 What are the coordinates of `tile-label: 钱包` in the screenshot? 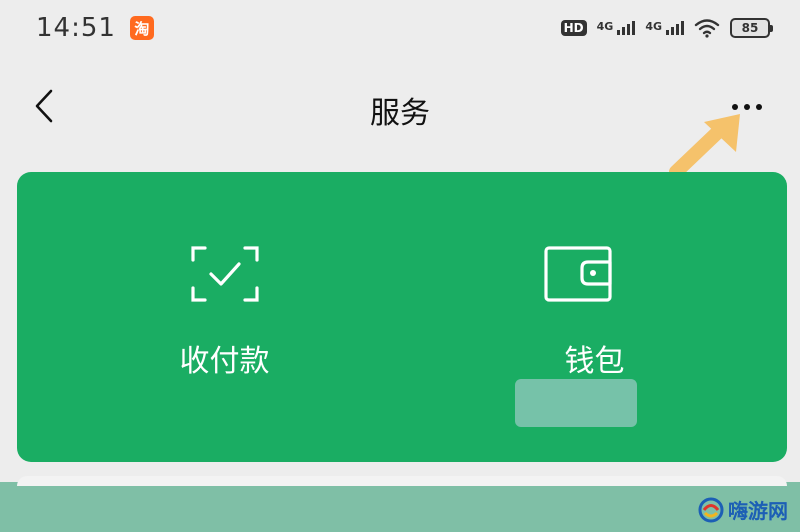 It's located at (594, 361).